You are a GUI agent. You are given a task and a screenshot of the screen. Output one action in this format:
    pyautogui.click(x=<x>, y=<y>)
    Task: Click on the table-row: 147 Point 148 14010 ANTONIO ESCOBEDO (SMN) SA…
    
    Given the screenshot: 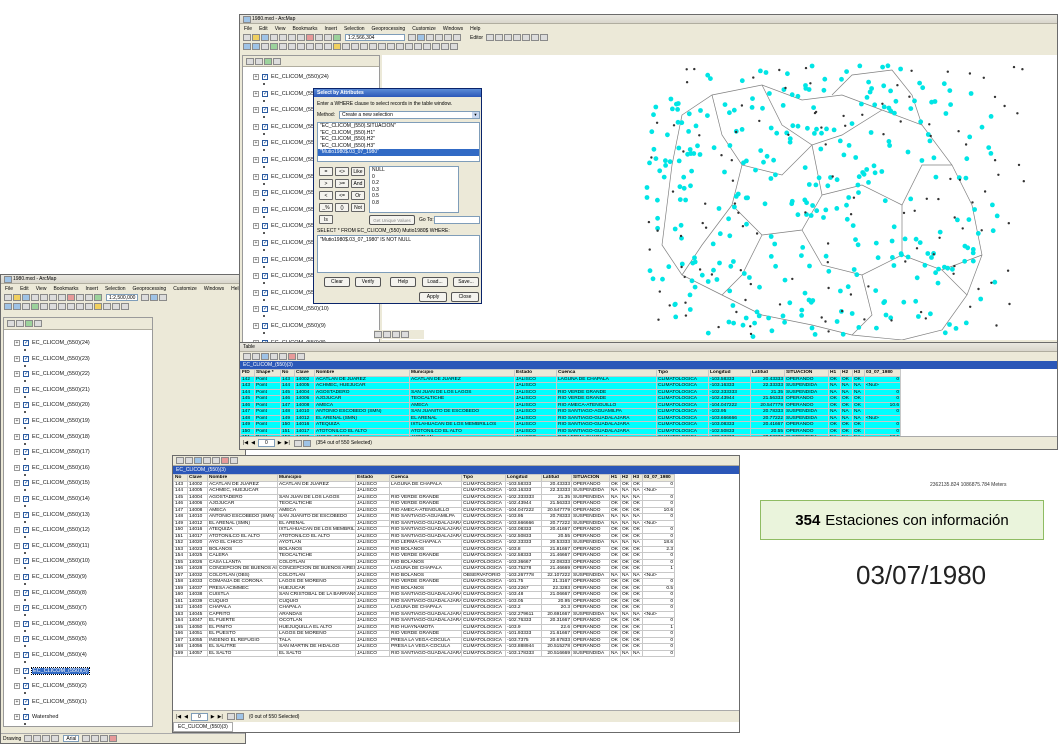 What is the action you would take?
    pyautogui.click(x=570, y=412)
    